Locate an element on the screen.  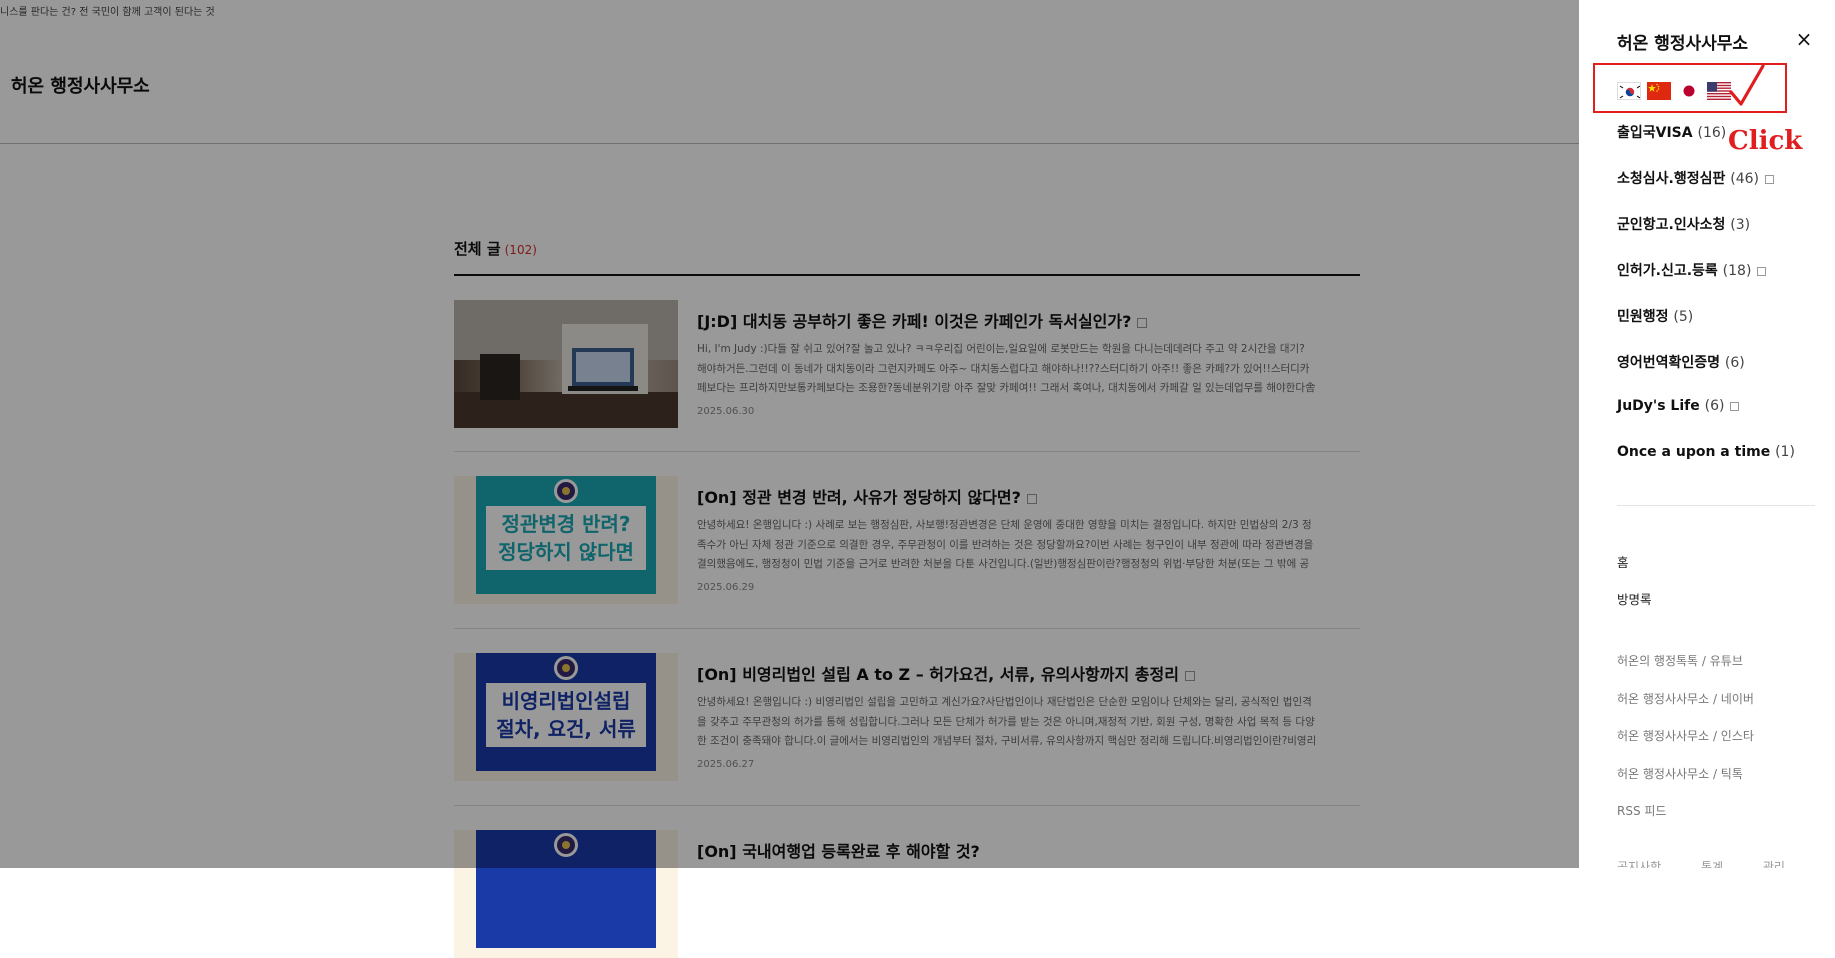
category-item: 군인항고.인사소청 (3) is located at coordinates (1706, 237).